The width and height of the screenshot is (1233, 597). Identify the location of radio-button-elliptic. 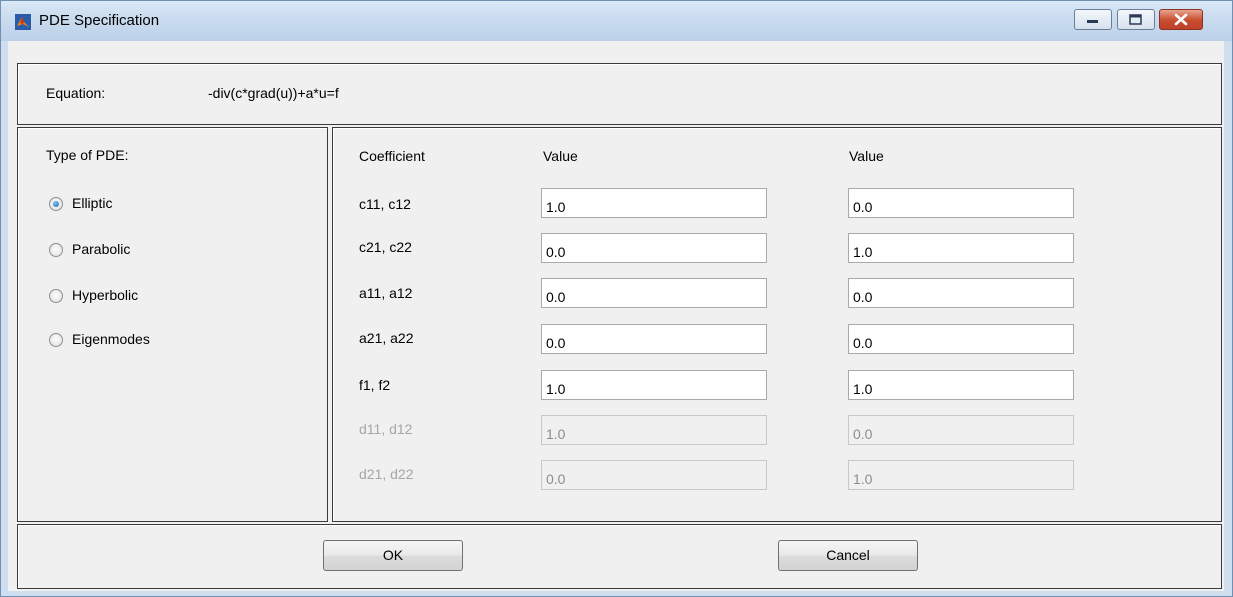
(56, 204).